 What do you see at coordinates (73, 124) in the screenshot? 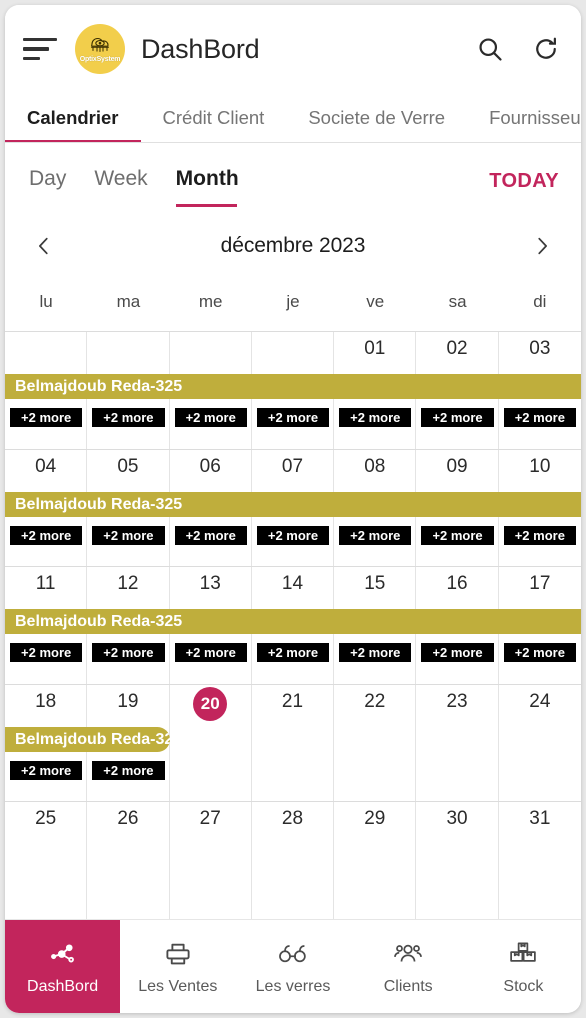
I see `tab-calendrier: Calendrier` at bounding box center [73, 124].